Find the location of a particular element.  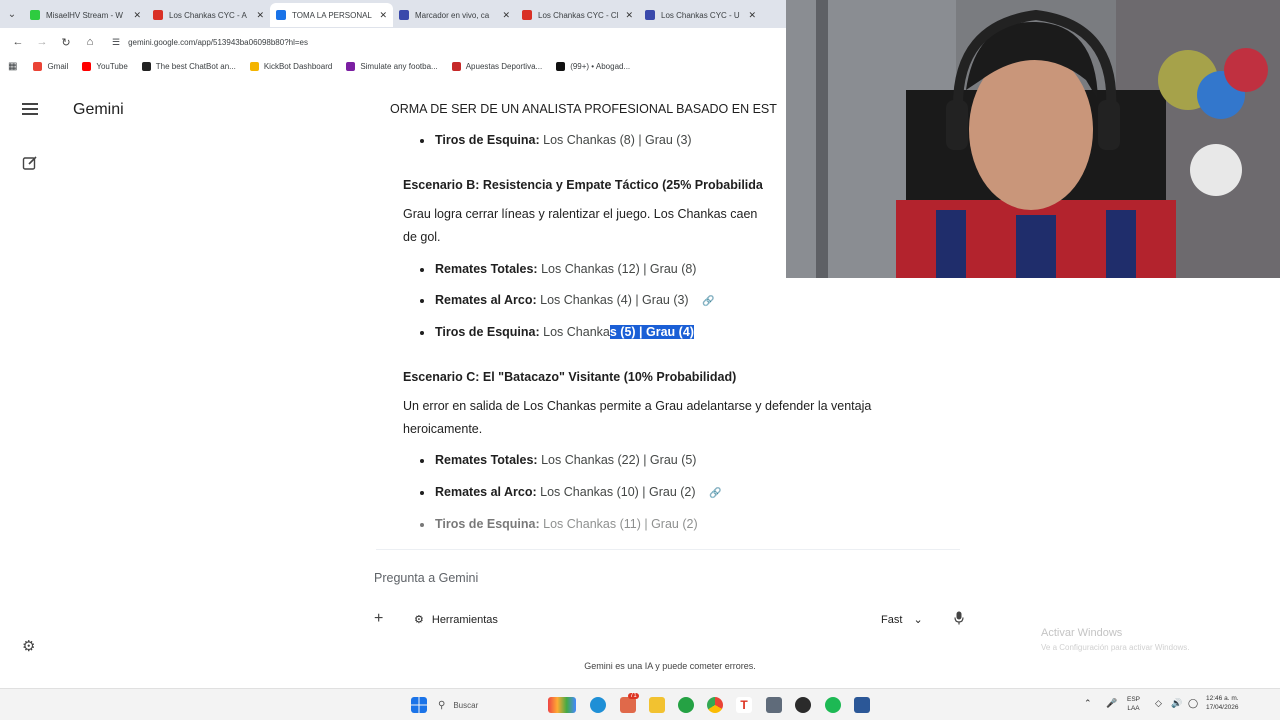

bookmark-item: KickBot Dashboard is located at coordinates (291, 66).